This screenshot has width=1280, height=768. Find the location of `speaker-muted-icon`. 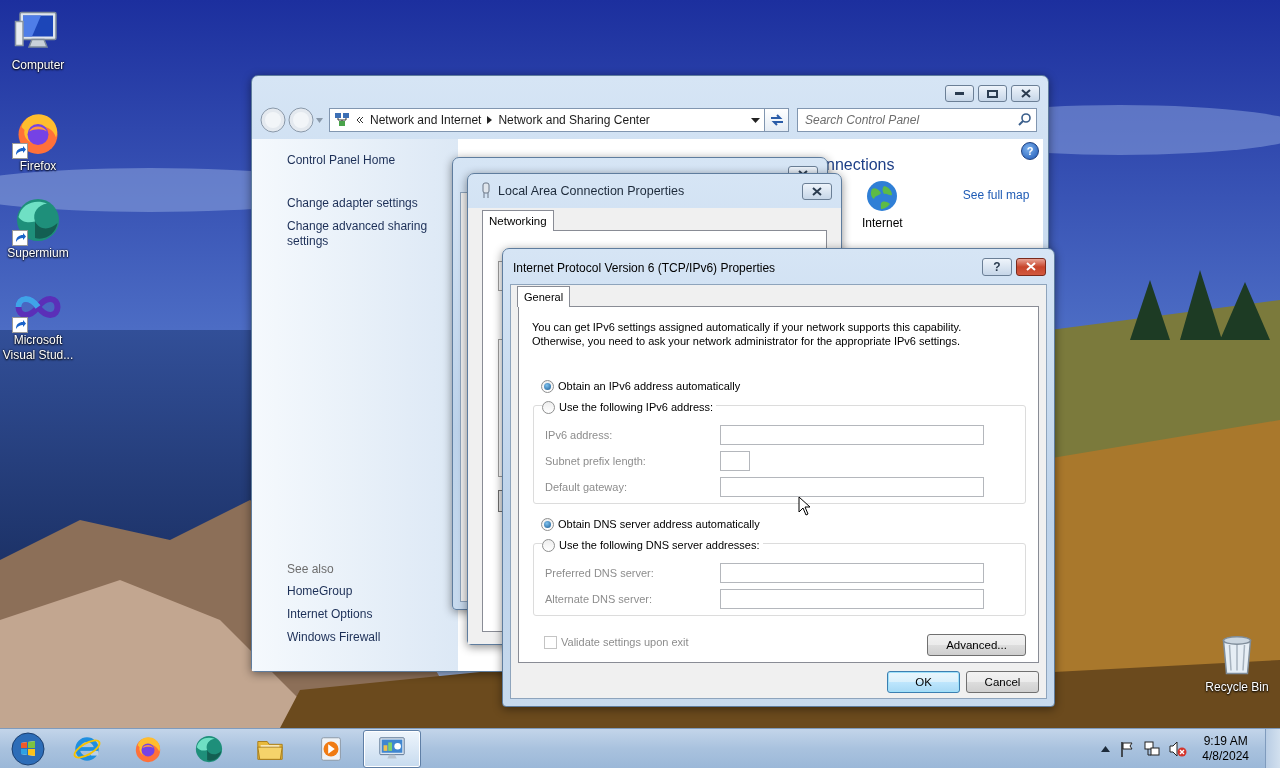

speaker-muted-icon is located at coordinates (1178, 748).